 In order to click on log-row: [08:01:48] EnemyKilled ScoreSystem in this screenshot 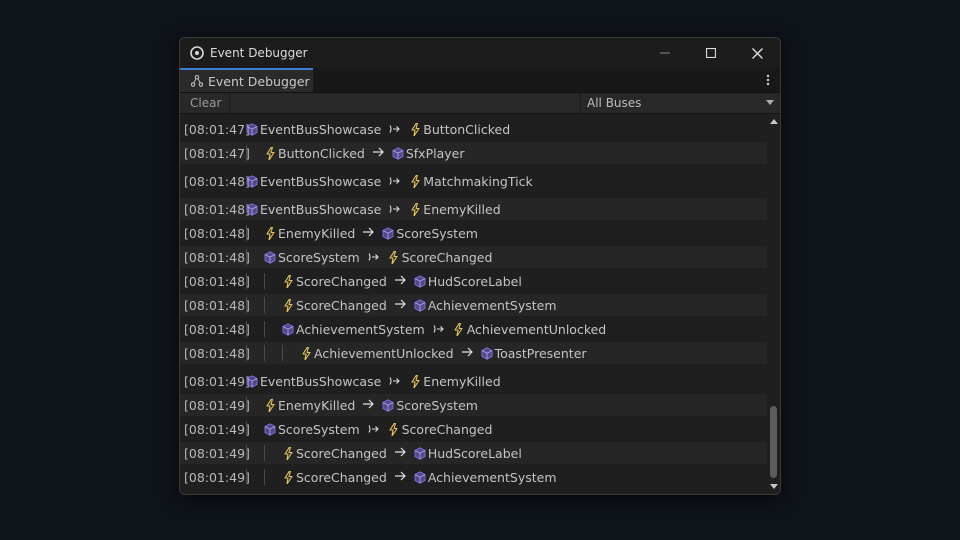, I will do `click(473, 233)`.